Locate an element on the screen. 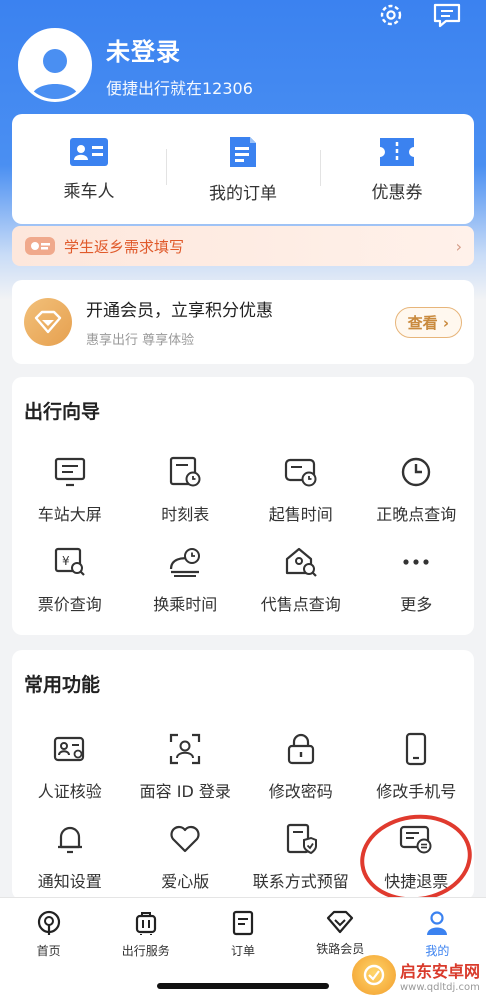 The image size is (486, 1000). grid-item-label: 修改手机号 is located at coordinates (416, 791).